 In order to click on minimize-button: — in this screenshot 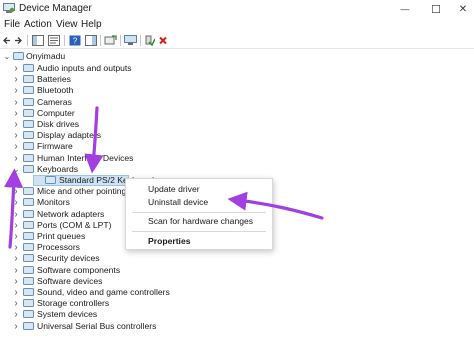, I will do `click(405, 9)`.